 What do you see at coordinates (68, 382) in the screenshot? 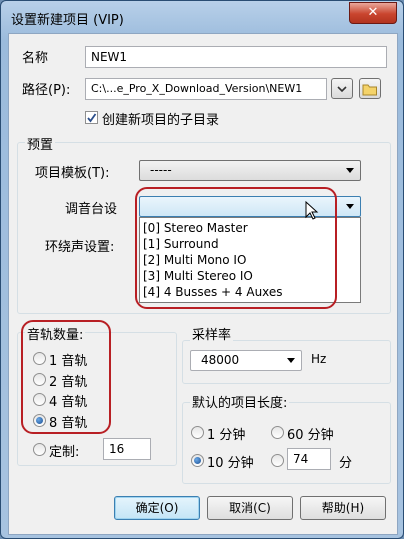
I see `track-radio-2-label: 2 音轨` at bounding box center [68, 382].